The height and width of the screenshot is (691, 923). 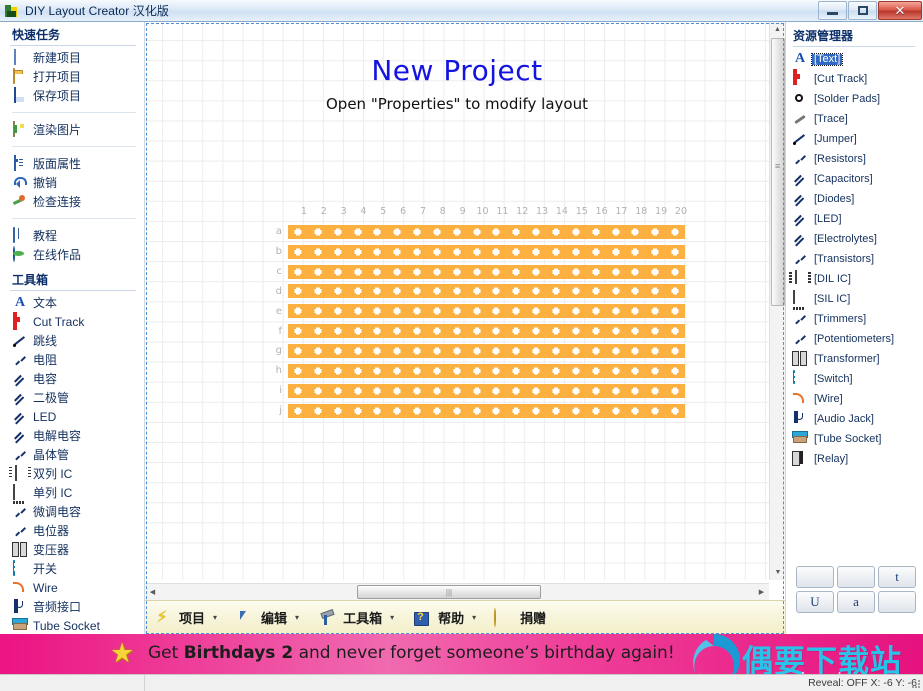 What do you see at coordinates (356, 618) in the screenshot?
I see `menu-toolbox: 工具箱 ▾` at bounding box center [356, 618].